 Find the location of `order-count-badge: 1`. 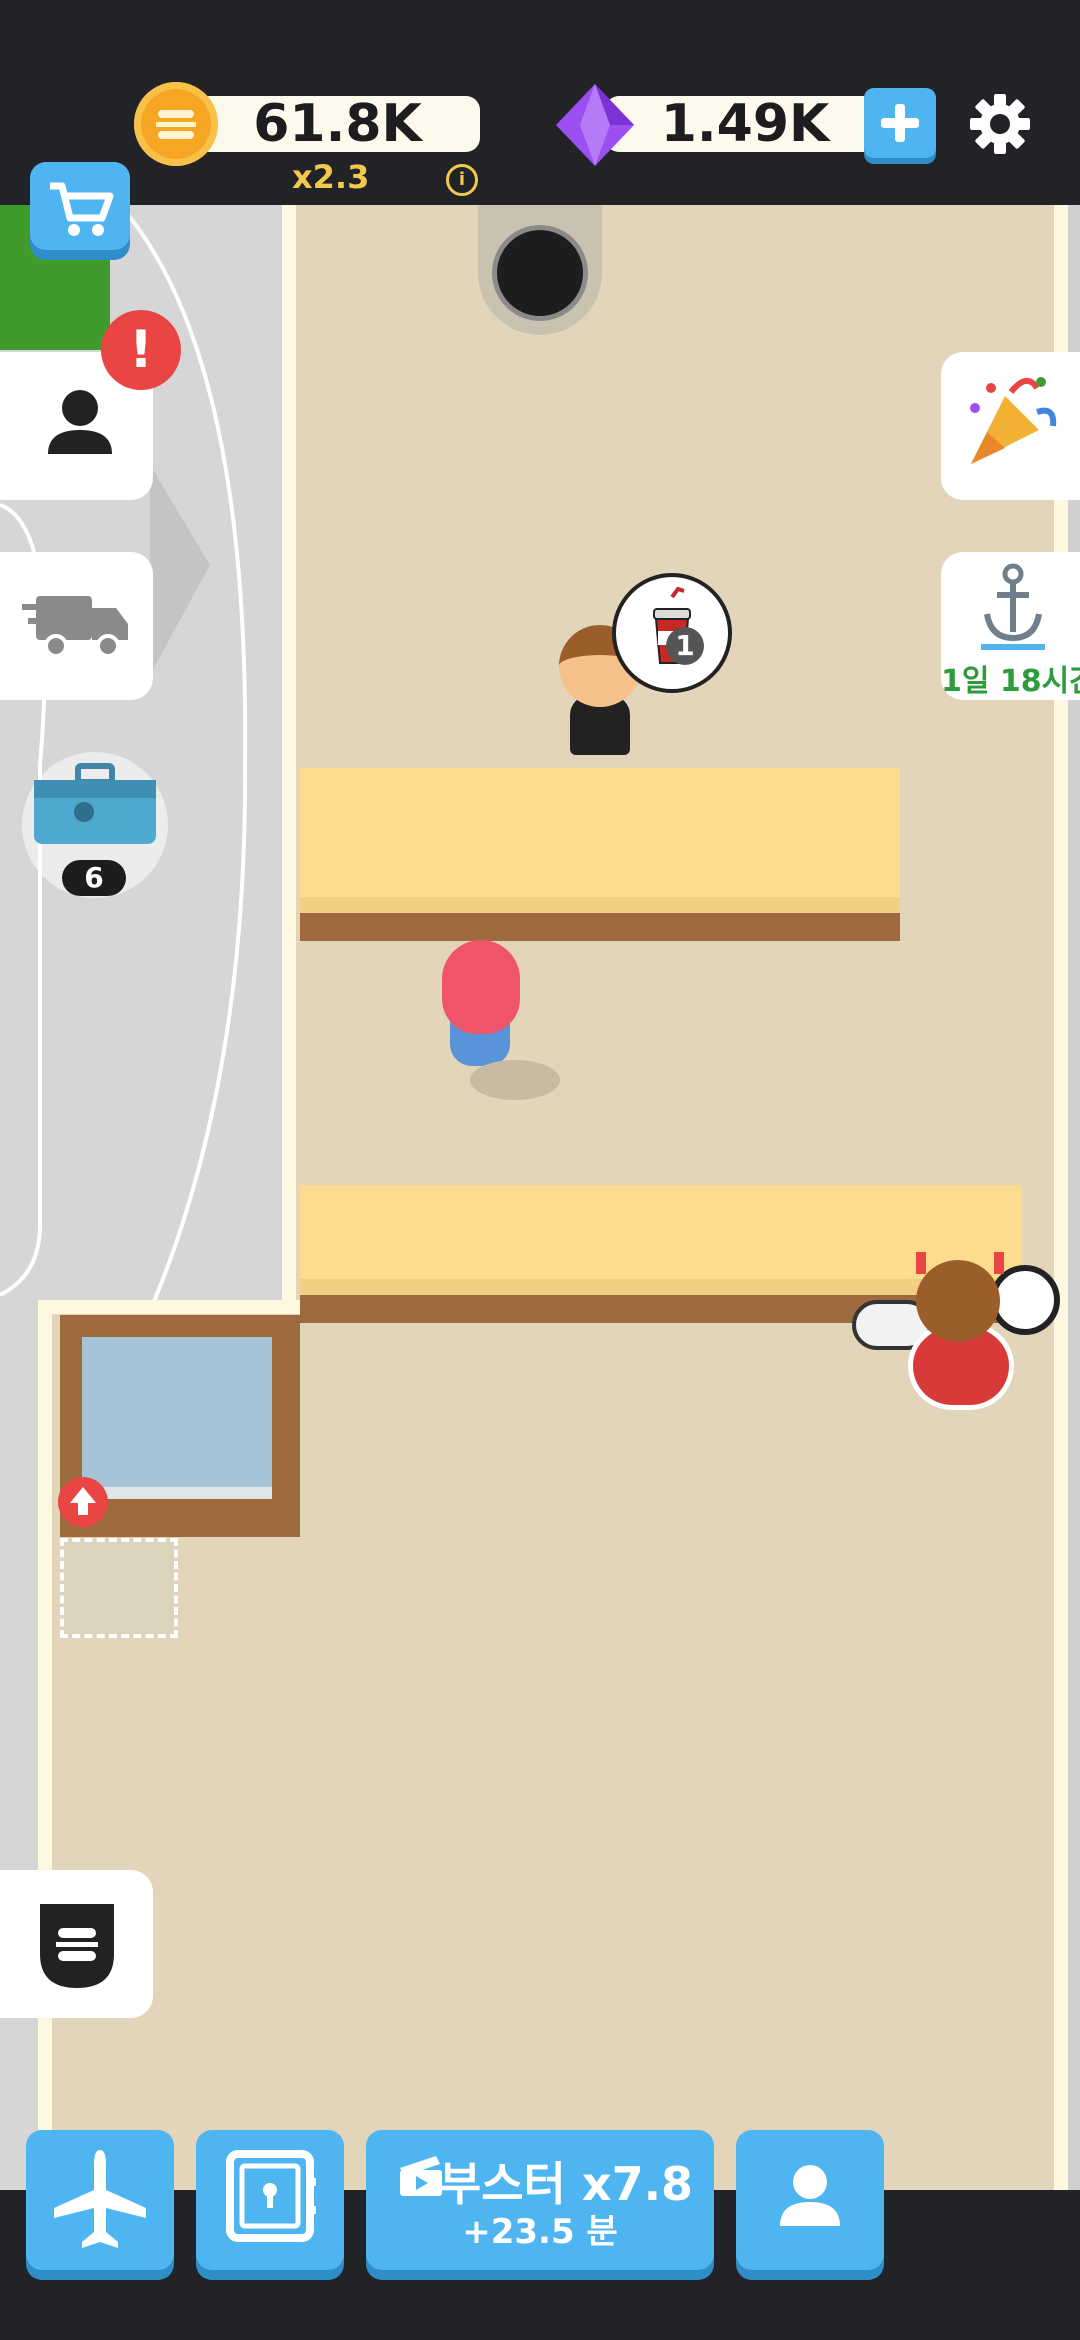

order-count-badge: 1 is located at coordinates (685, 646).